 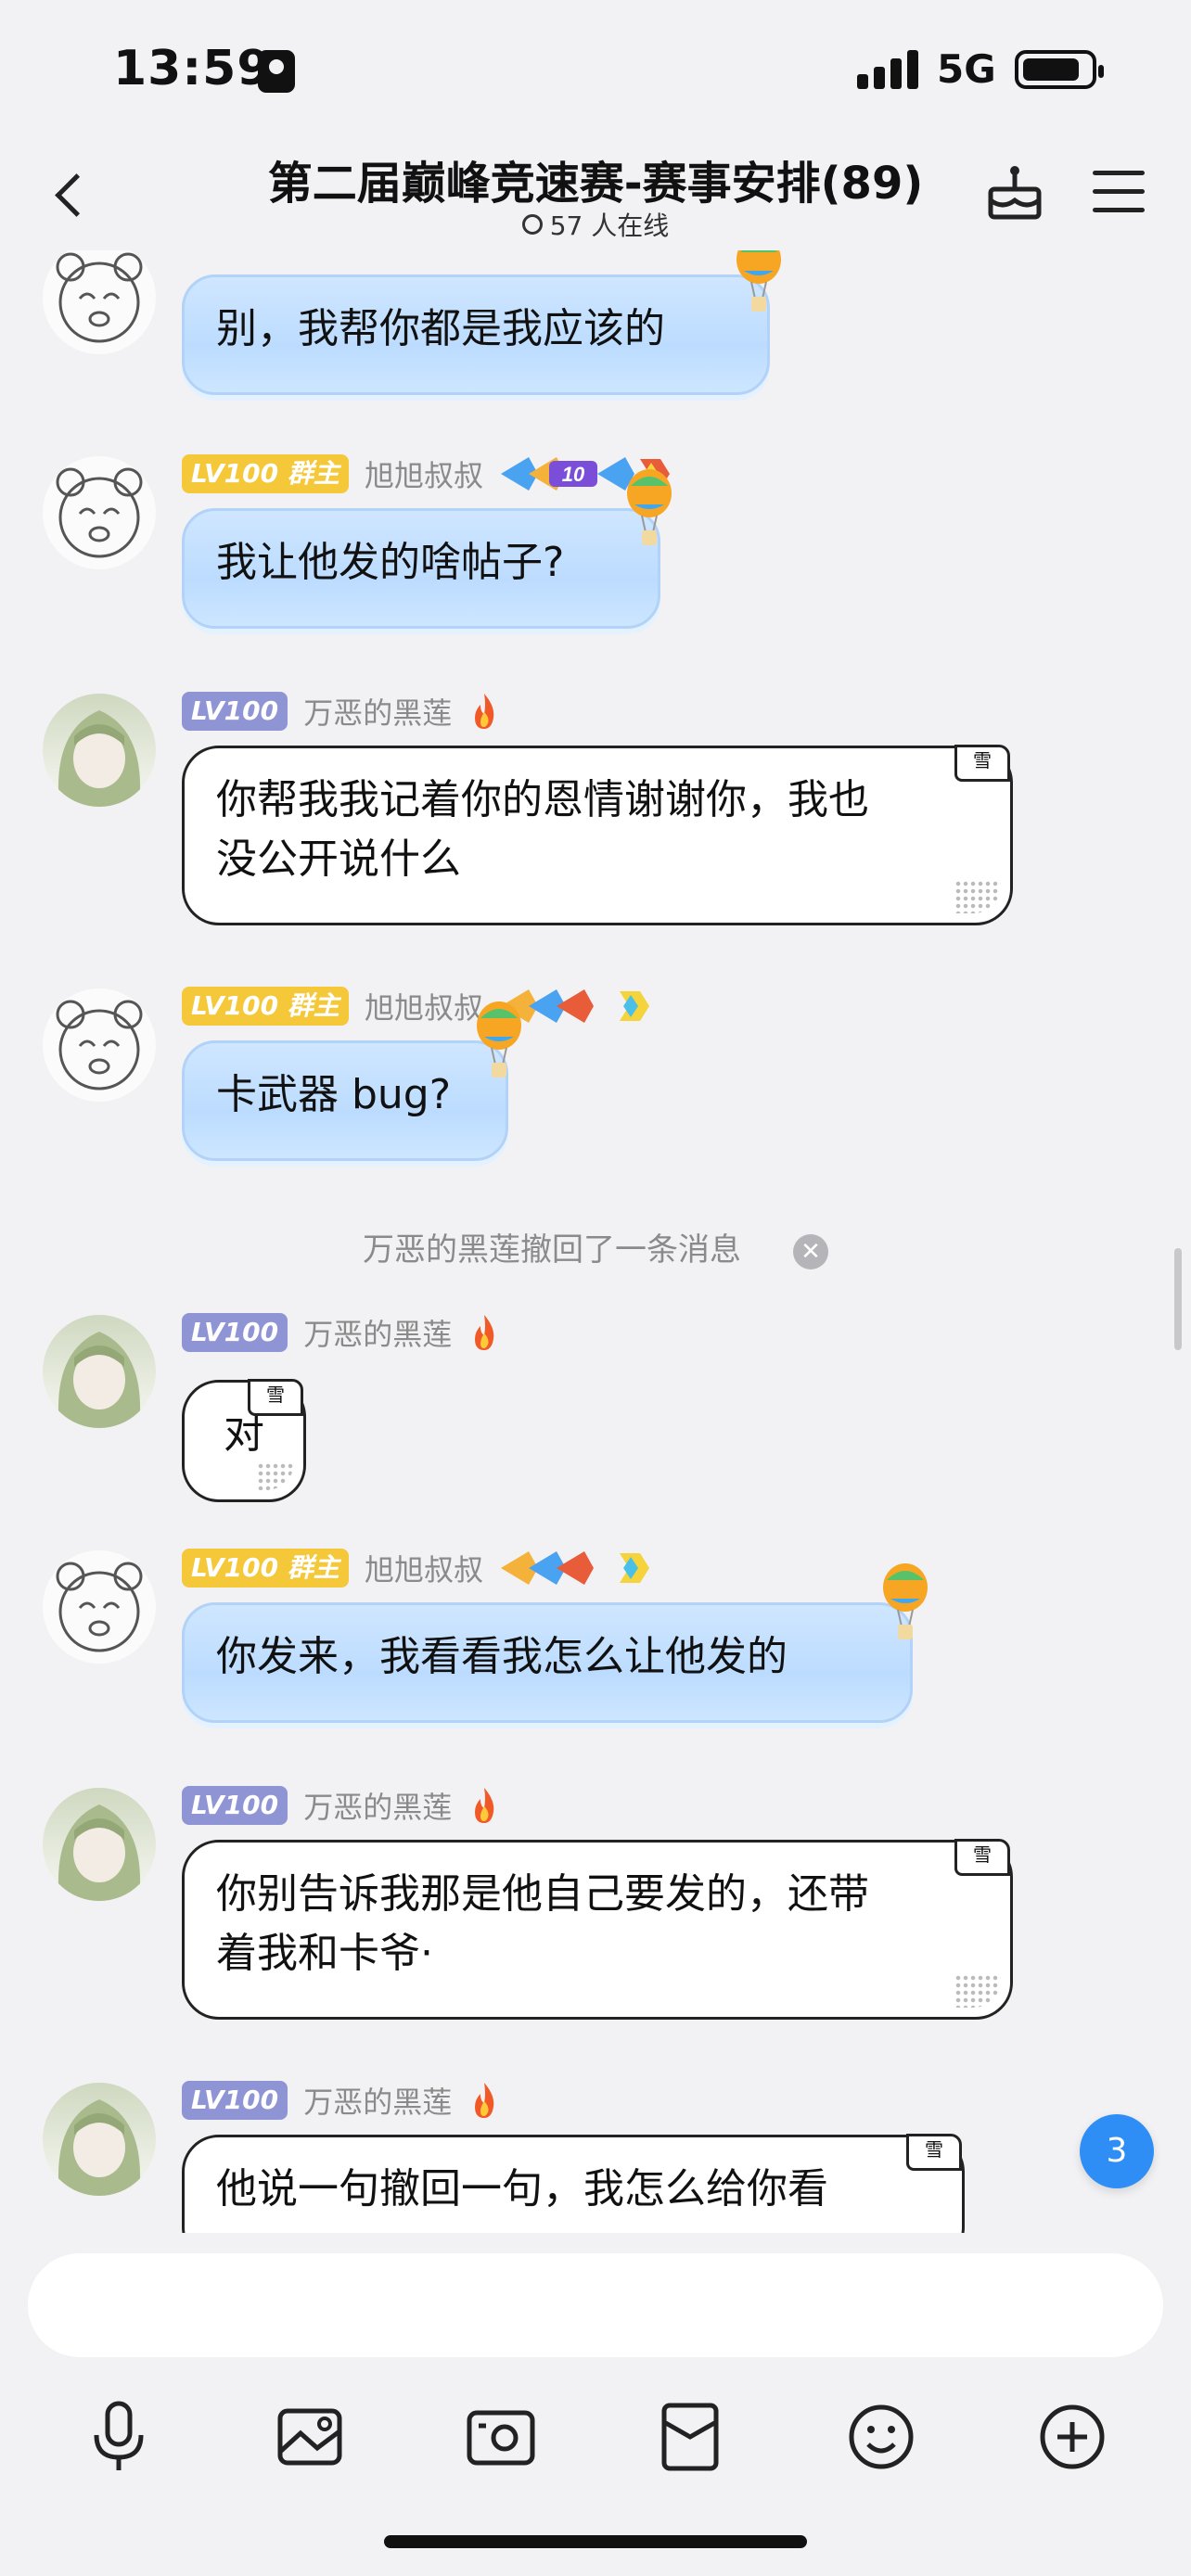 What do you see at coordinates (338, 859) in the screenshot?
I see `message-text-line2: 没公开说什么` at bounding box center [338, 859].